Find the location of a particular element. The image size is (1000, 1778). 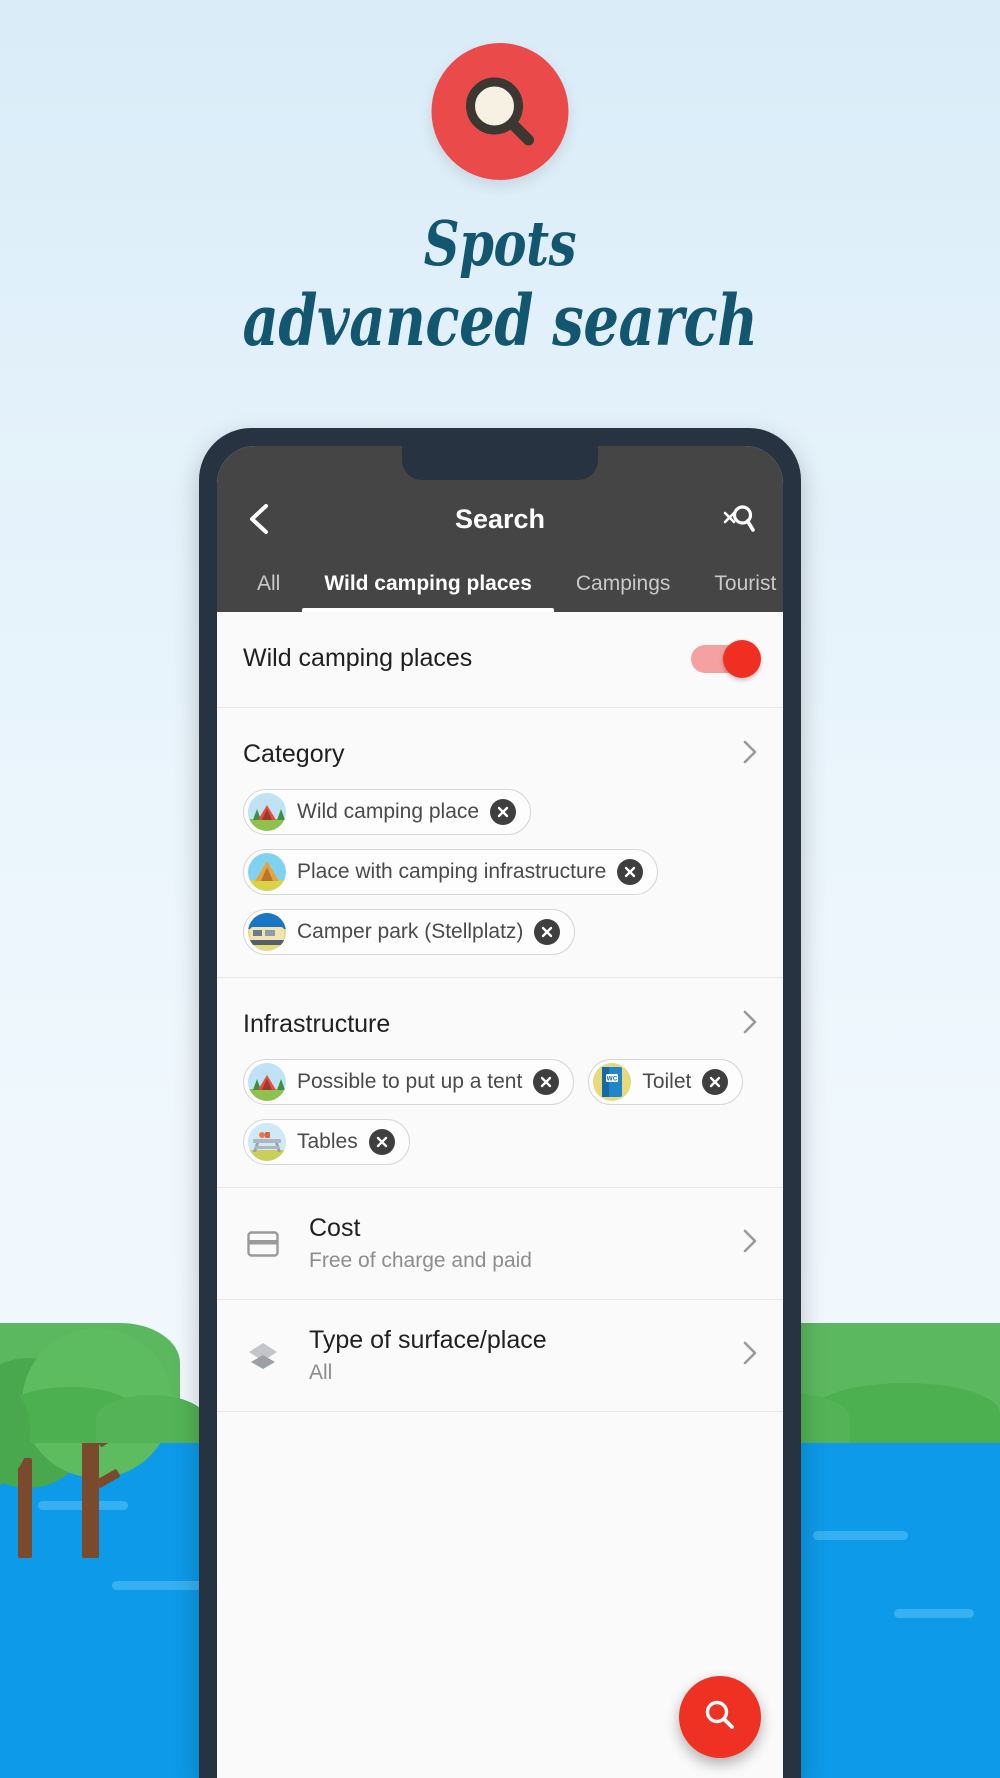

chip-place-with-camping-infrastructure: Place with camping infrastructure is located at coordinates (451, 872).